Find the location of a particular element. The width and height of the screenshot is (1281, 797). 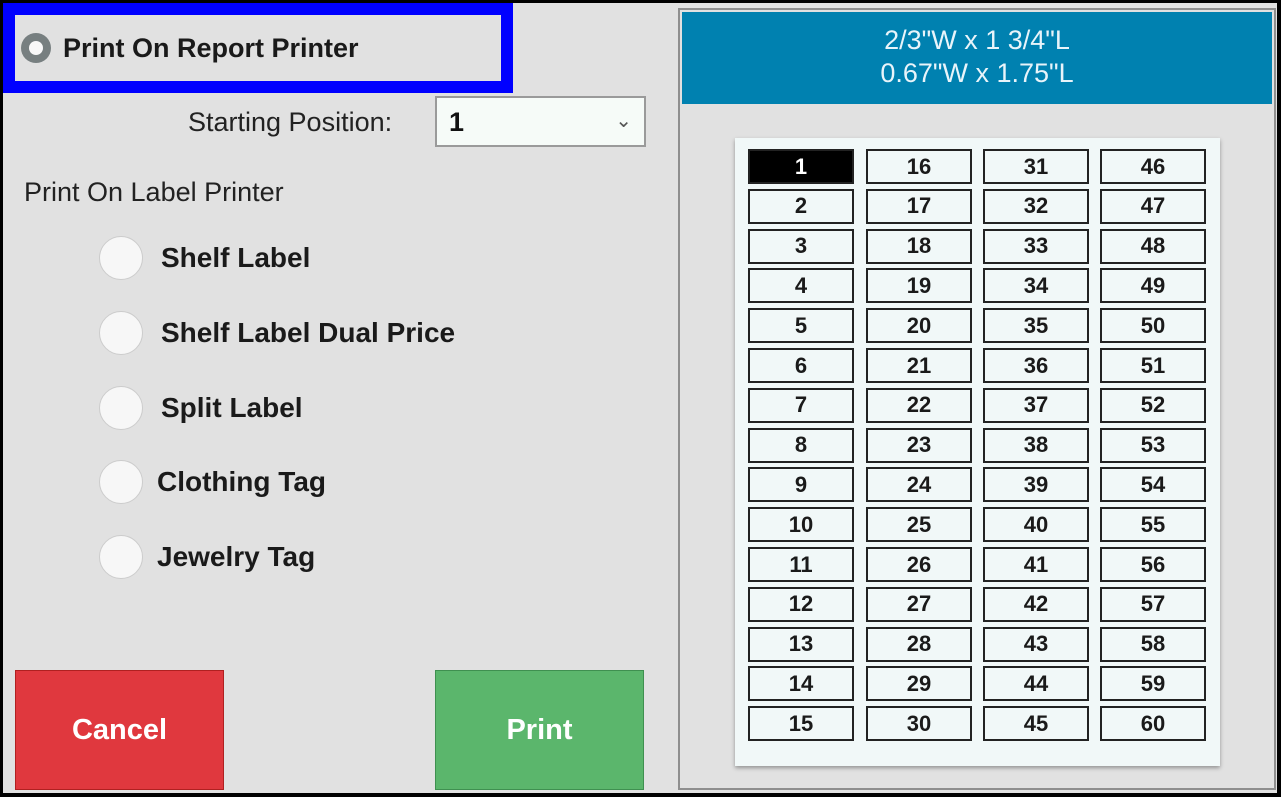

report-printer-option: Print On Report Printer is located at coordinates (258, 48).